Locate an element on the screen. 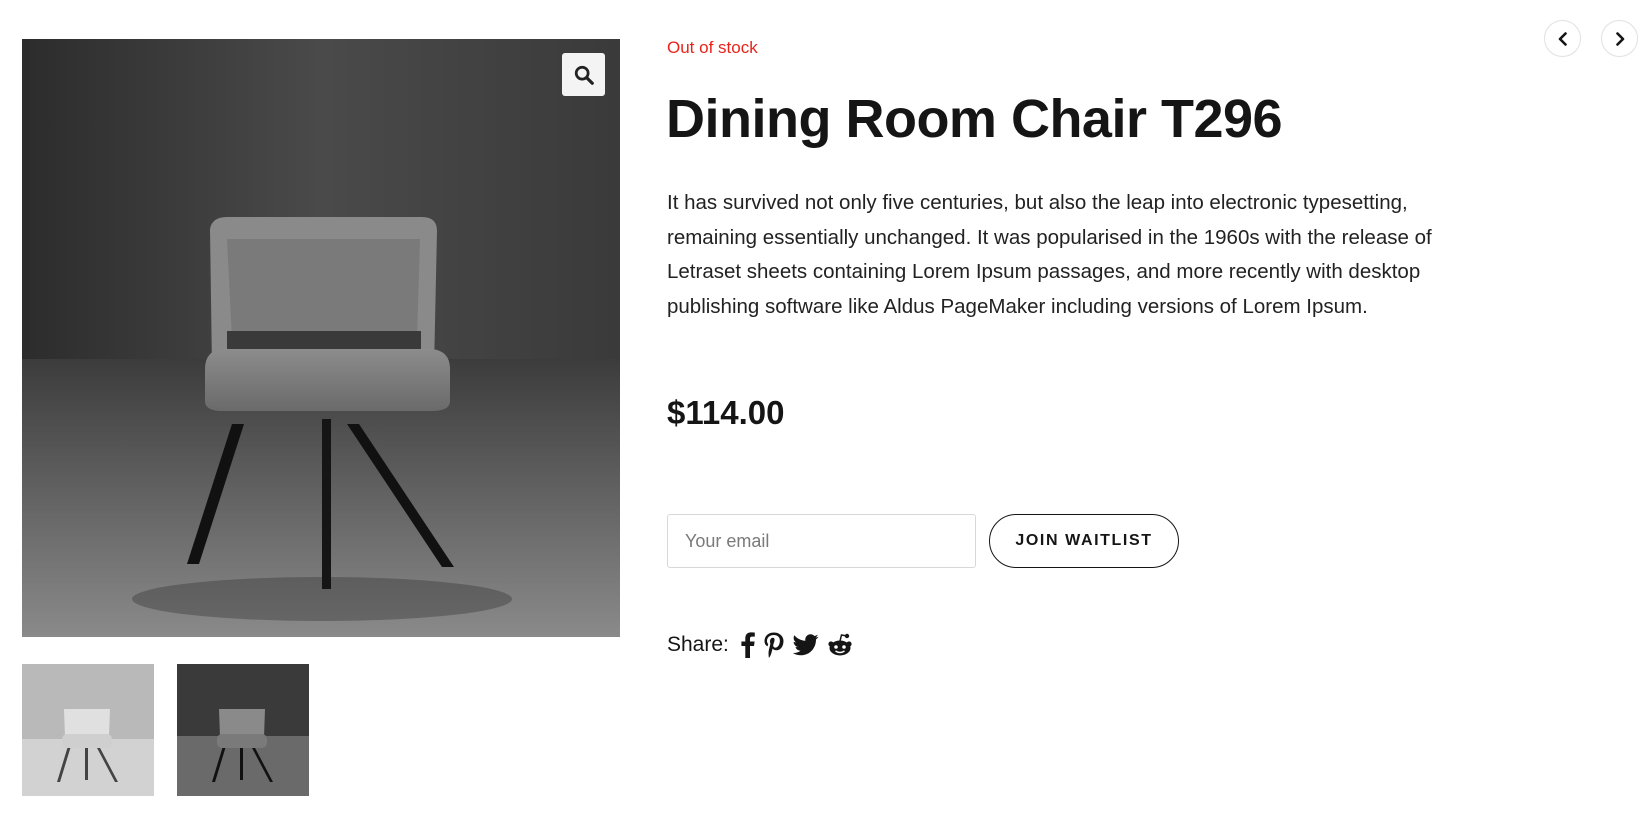 This screenshot has width=1650, height=824. thumbnail-chair-dark is located at coordinates (243, 730).